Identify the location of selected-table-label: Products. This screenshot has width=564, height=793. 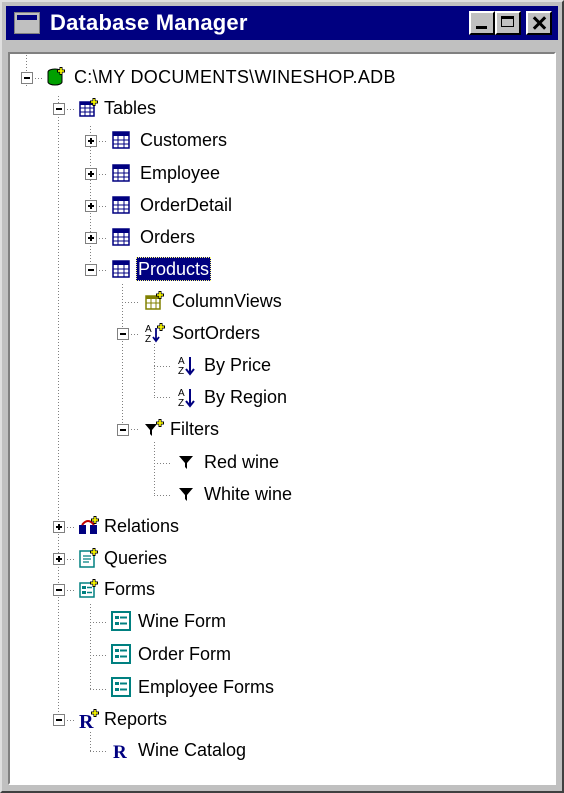
(174, 269).